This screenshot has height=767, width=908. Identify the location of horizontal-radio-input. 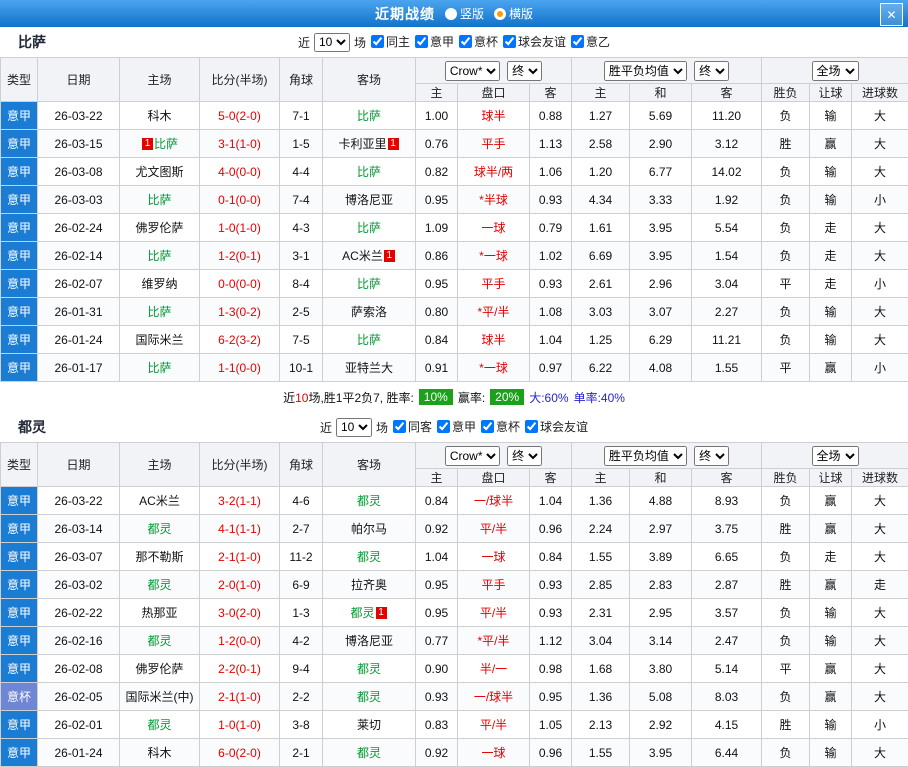
(500, 14).